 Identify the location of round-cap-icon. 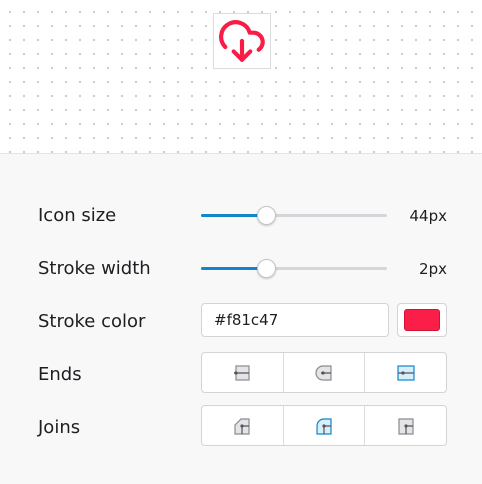
(323, 372).